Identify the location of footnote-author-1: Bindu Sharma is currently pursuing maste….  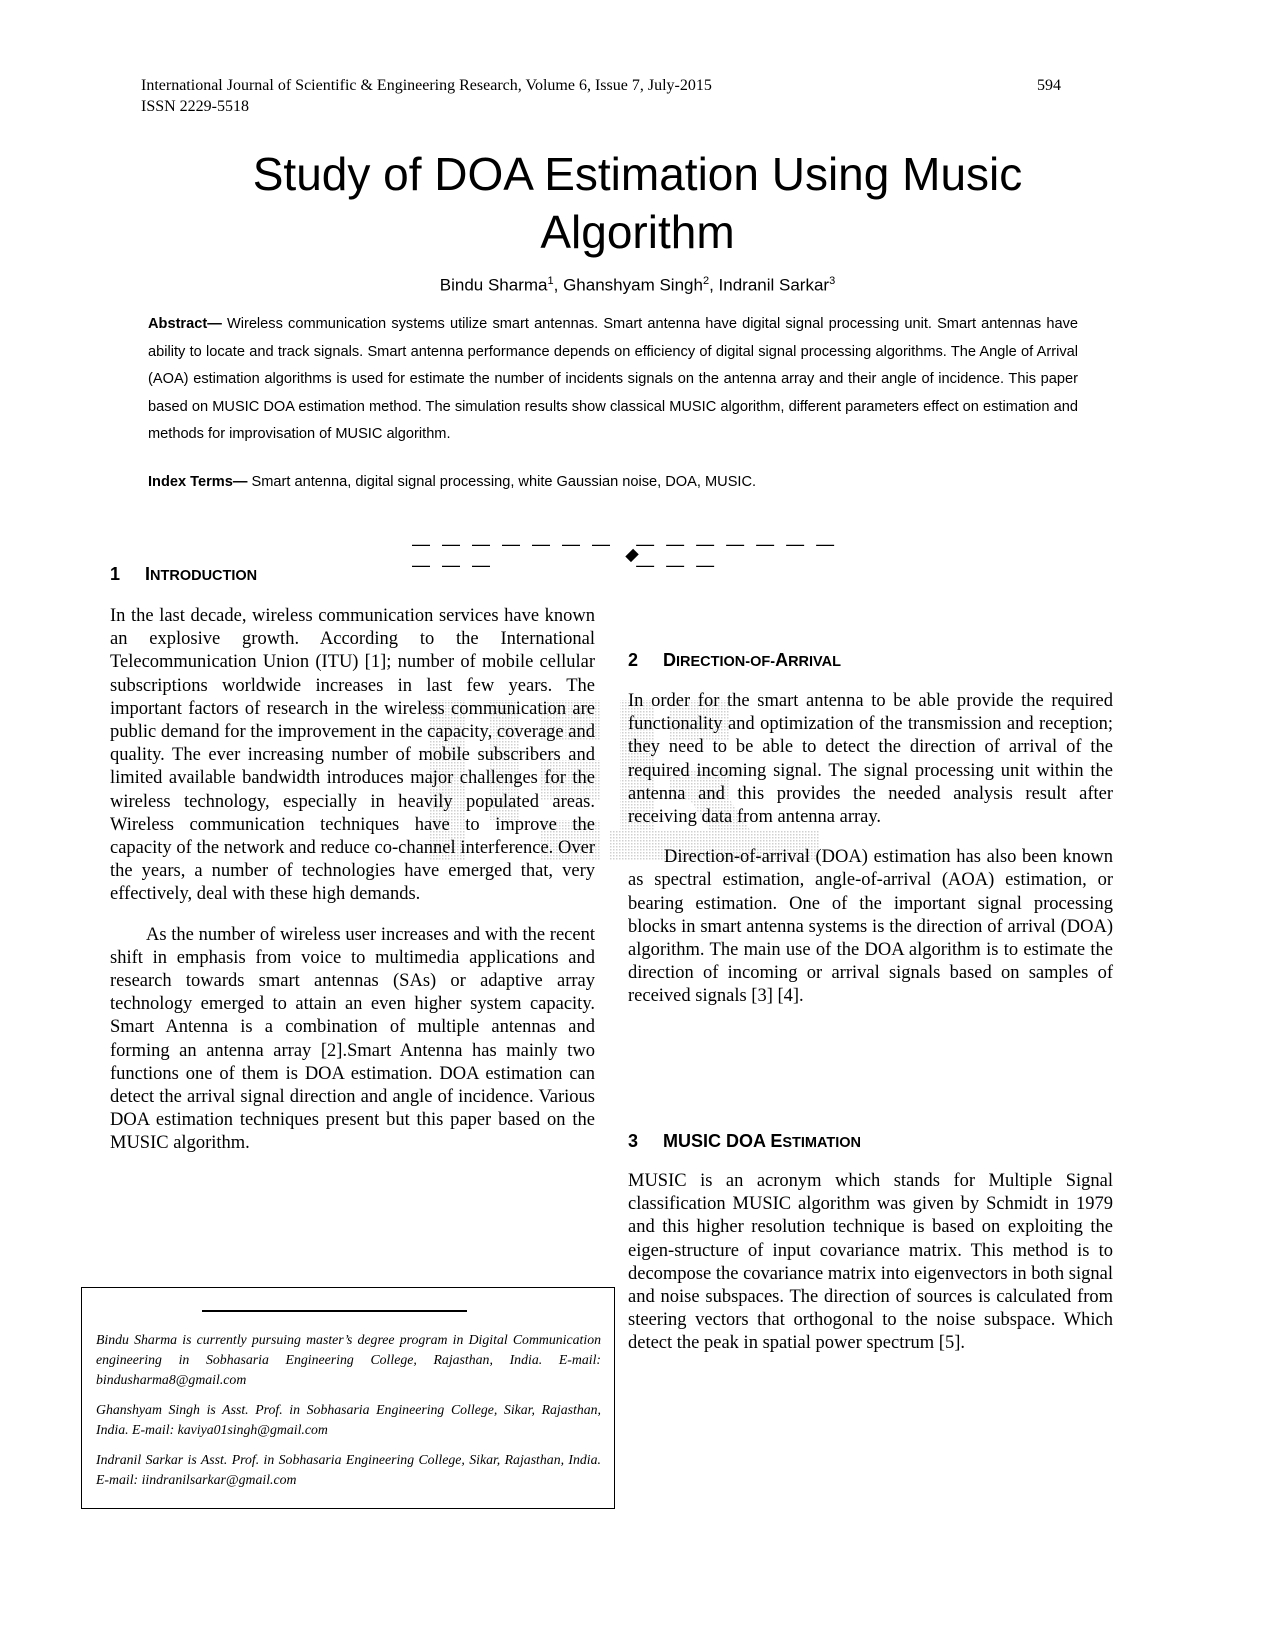
(348, 1359).